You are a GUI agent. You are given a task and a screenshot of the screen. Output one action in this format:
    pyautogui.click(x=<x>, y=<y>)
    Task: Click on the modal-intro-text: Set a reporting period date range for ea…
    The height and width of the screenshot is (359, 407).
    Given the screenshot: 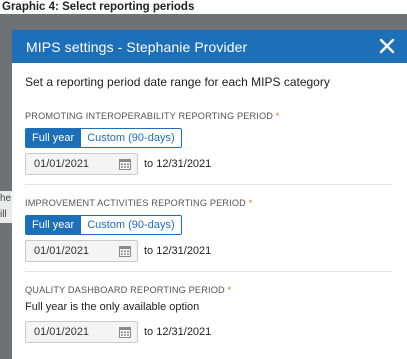 What is the action you would take?
    pyautogui.click(x=177, y=82)
    